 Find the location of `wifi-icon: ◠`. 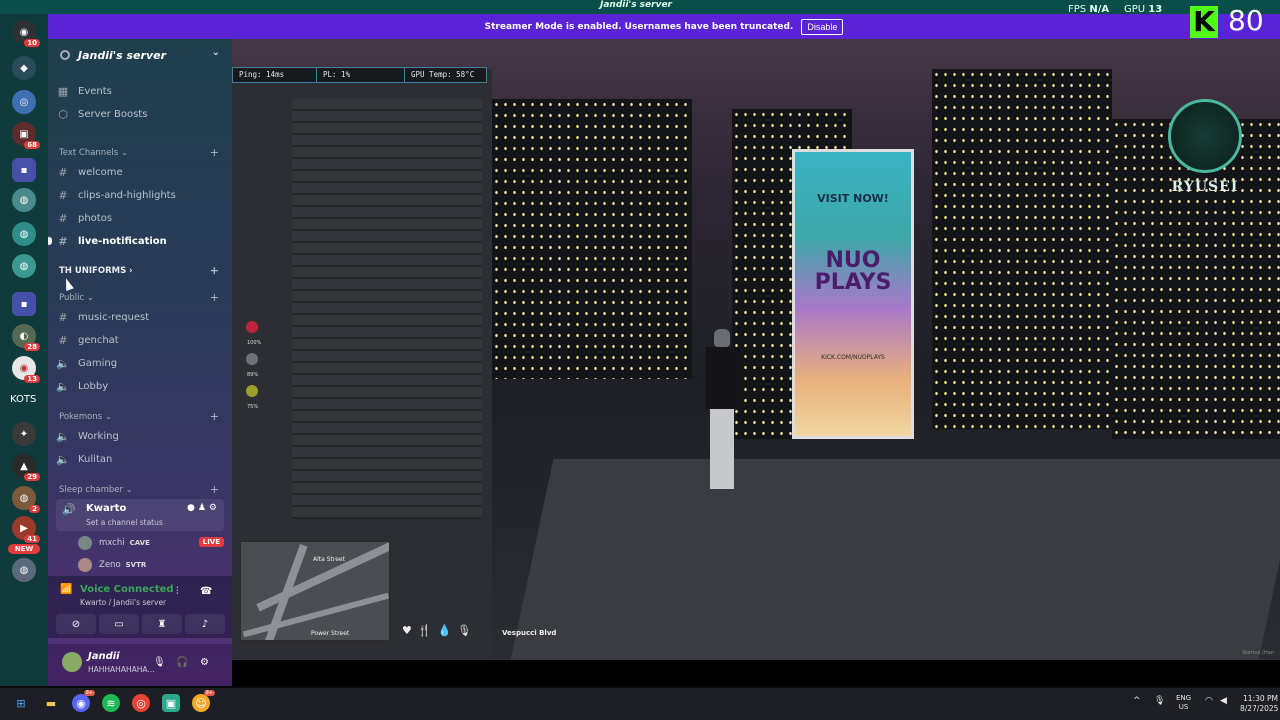

wifi-icon: ◠ is located at coordinates (1209, 701).